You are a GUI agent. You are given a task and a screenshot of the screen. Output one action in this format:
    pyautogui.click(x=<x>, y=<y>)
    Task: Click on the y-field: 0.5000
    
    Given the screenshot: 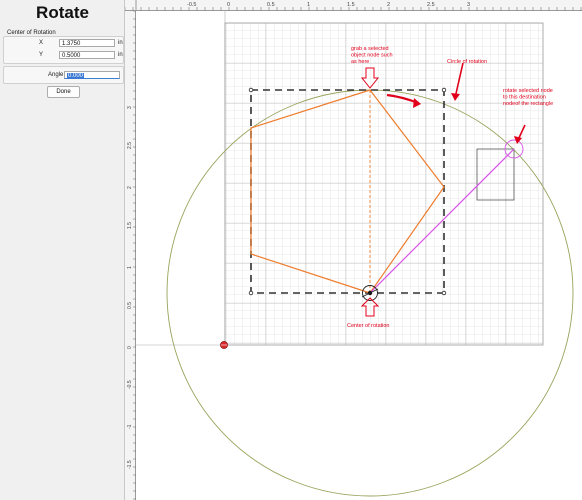 What is the action you would take?
    pyautogui.click(x=87, y=55)
    